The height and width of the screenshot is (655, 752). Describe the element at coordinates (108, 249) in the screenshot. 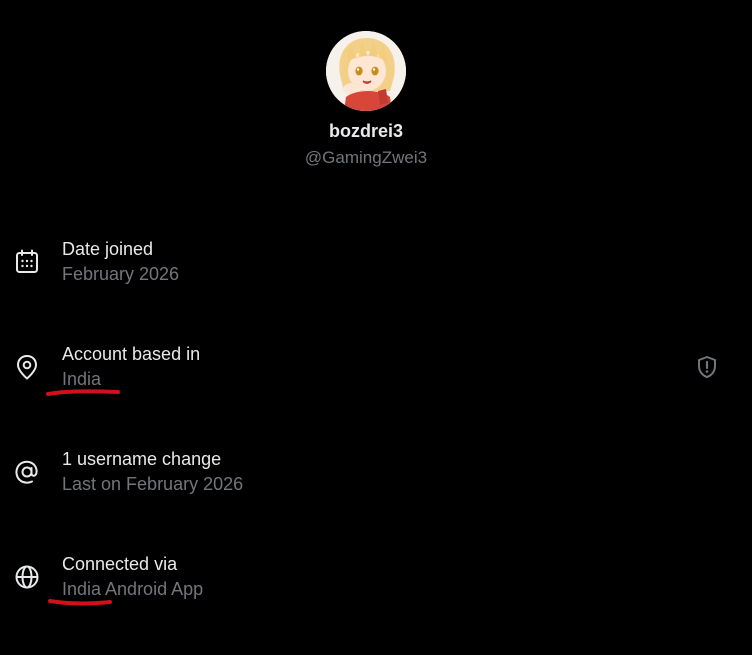

I see `date-joined-label: Date joined` at that location.